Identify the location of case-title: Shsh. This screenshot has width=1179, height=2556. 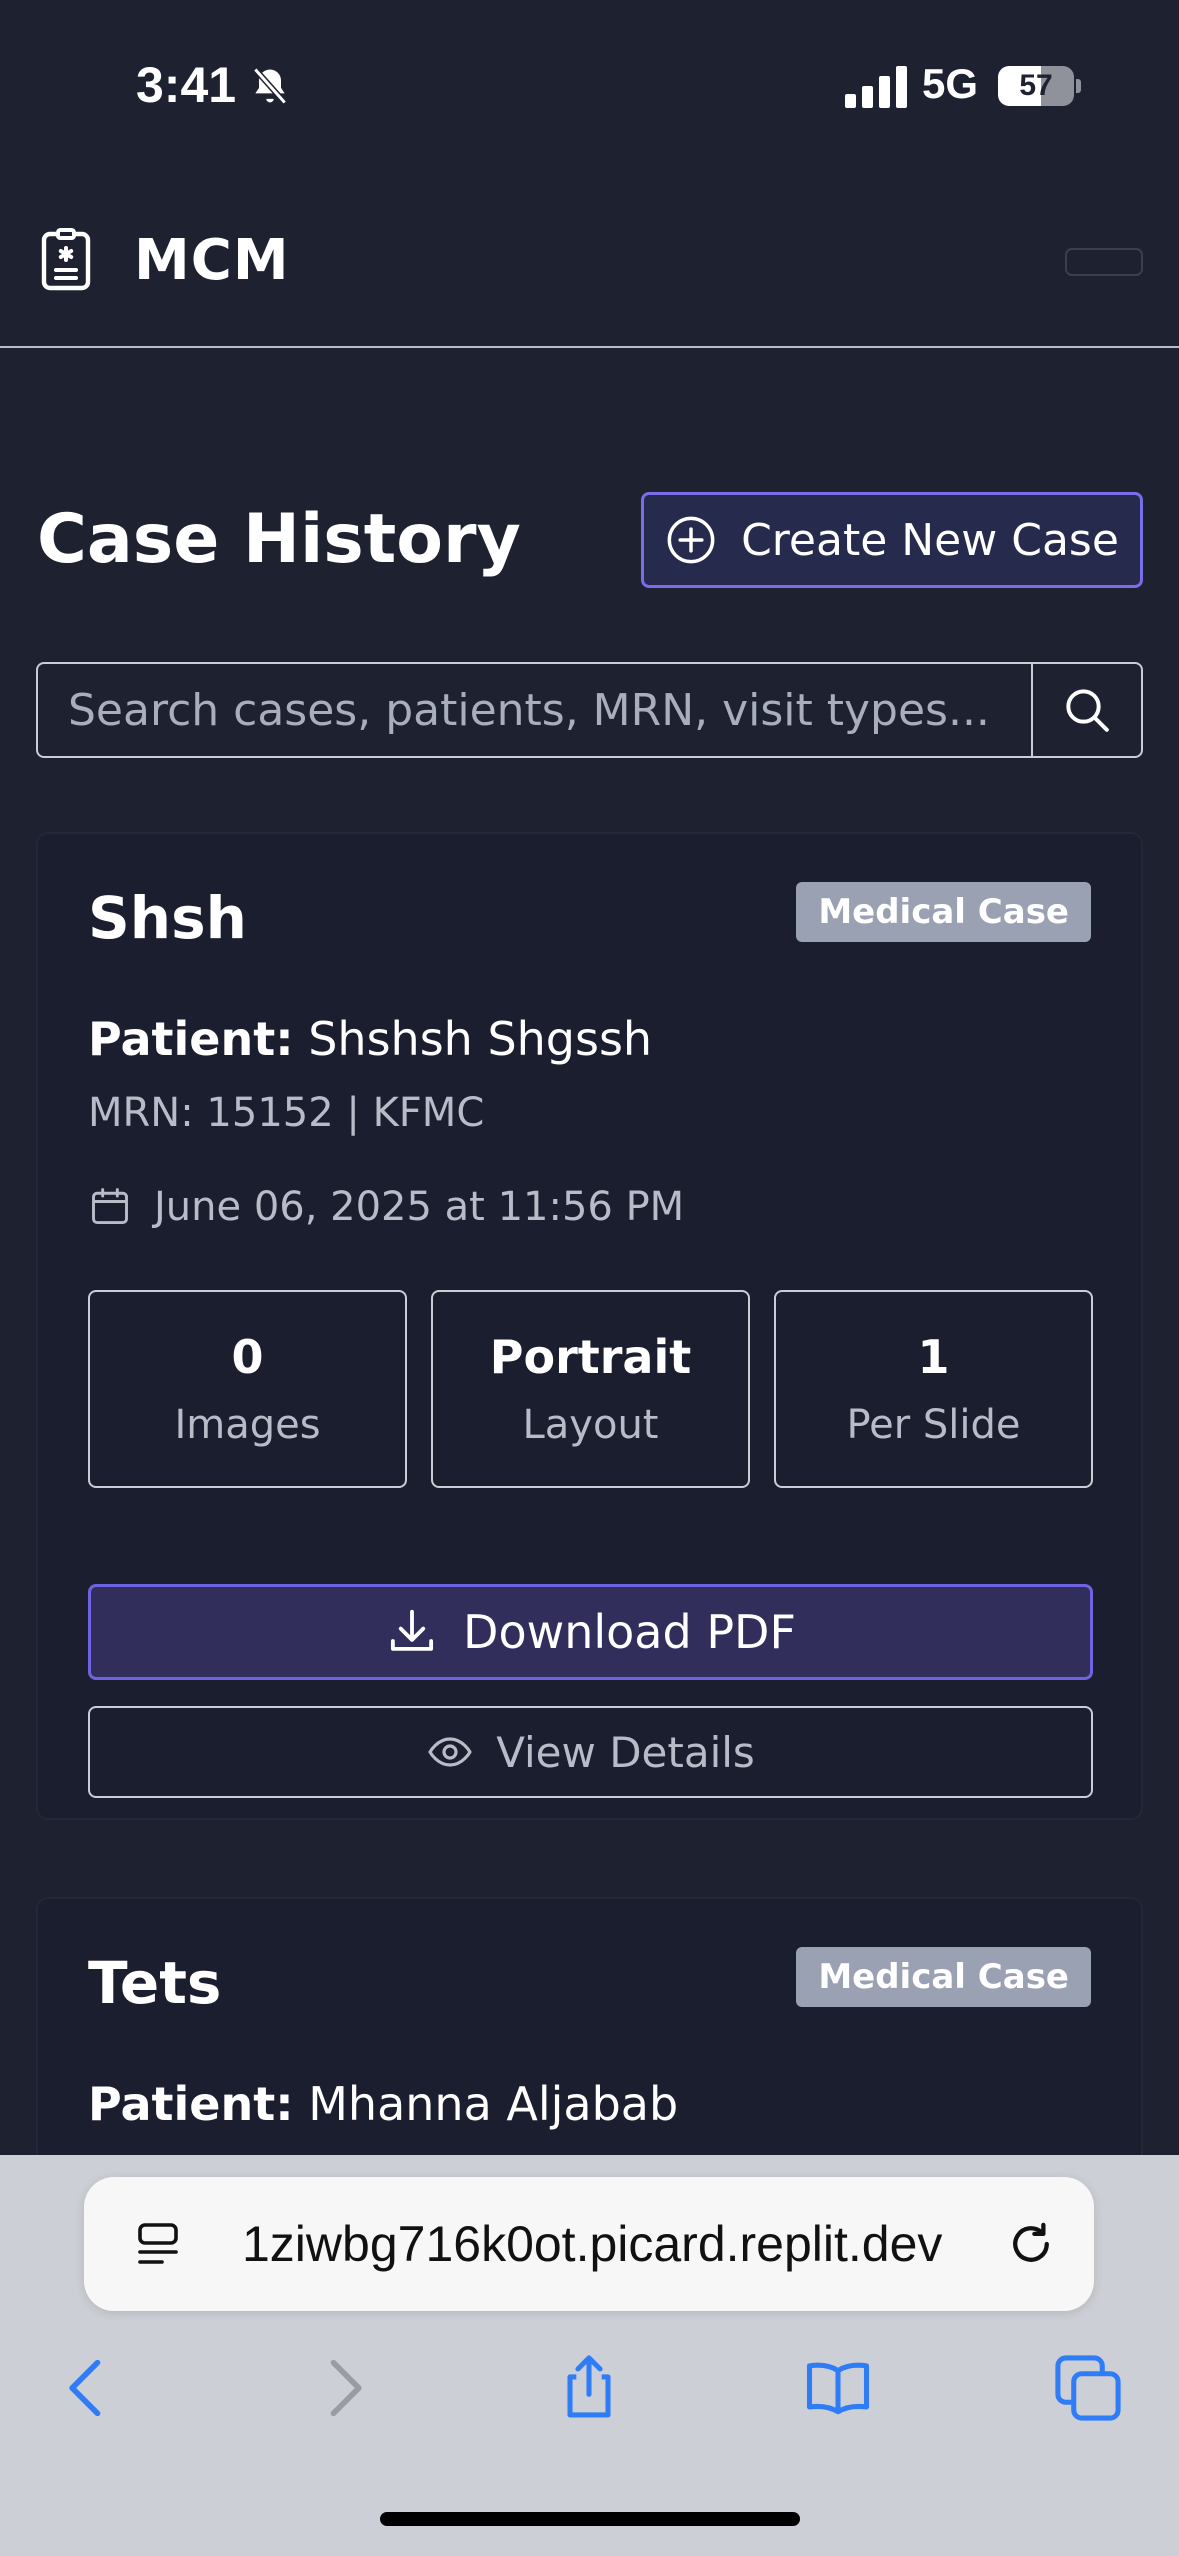
(167, 918).